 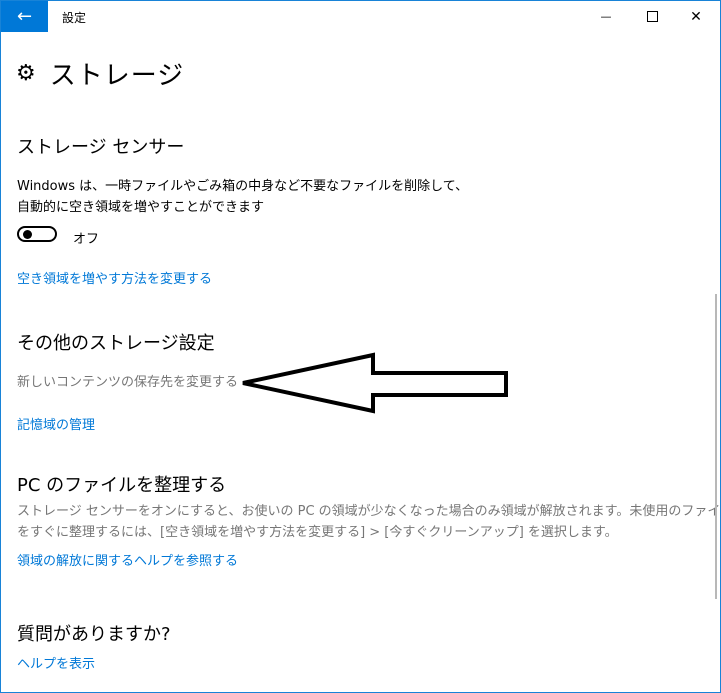 I want to click on page-header: ⚙ ストレージ, so click(x=100, y=73).